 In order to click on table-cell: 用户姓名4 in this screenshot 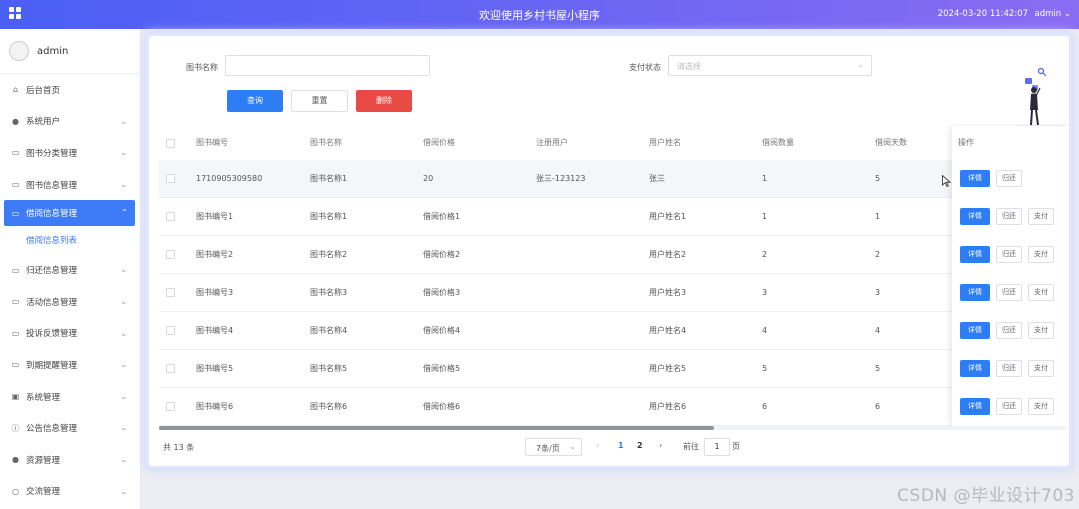, I will do `click(668, 330)`.